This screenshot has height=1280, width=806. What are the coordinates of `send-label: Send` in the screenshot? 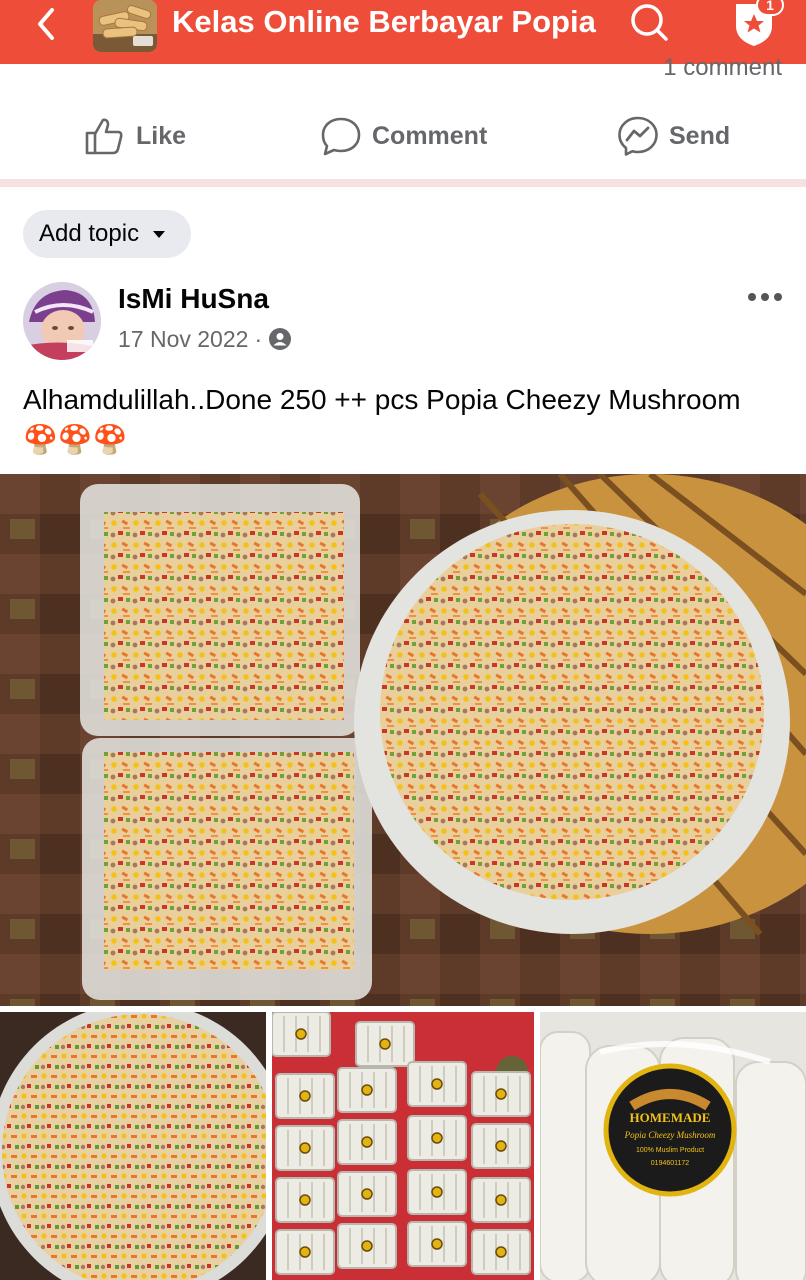 It's located at (700, 135).